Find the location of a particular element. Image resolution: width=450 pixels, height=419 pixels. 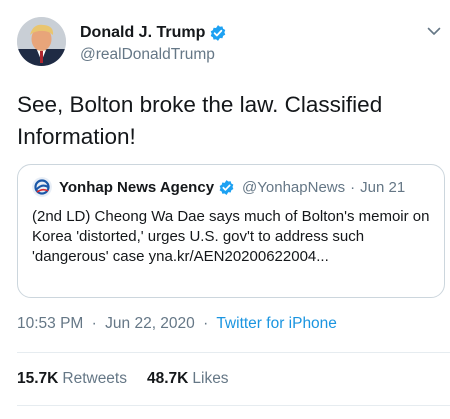

yonhap-logo is located at coordinates (42, 187).